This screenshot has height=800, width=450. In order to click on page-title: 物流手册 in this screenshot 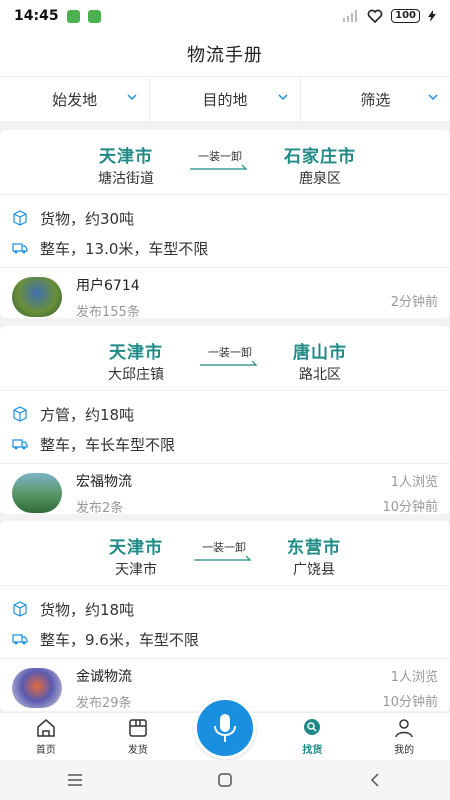, I will do `click(225, 55)`.